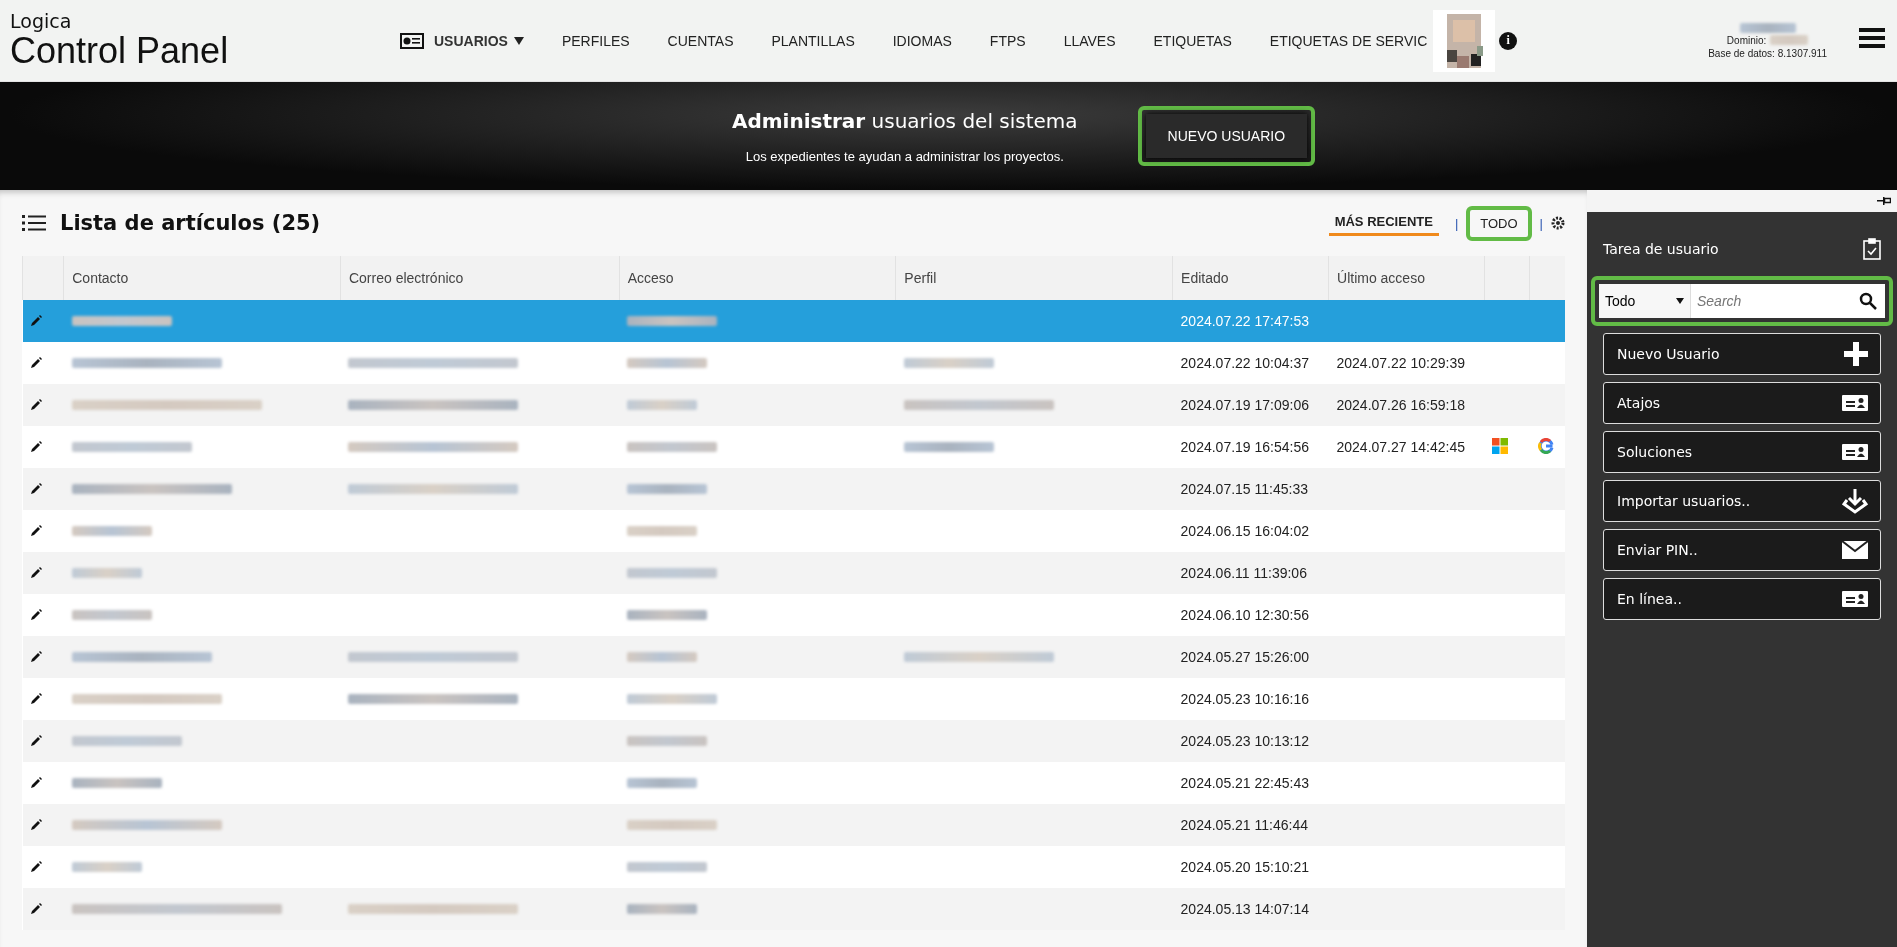 The width and height of the screenshot is (1897, 947). What do you see at coordinates (1872, 249) in the screenshot?
I see `clipboard-icon` at bounding box center [1872, 249].